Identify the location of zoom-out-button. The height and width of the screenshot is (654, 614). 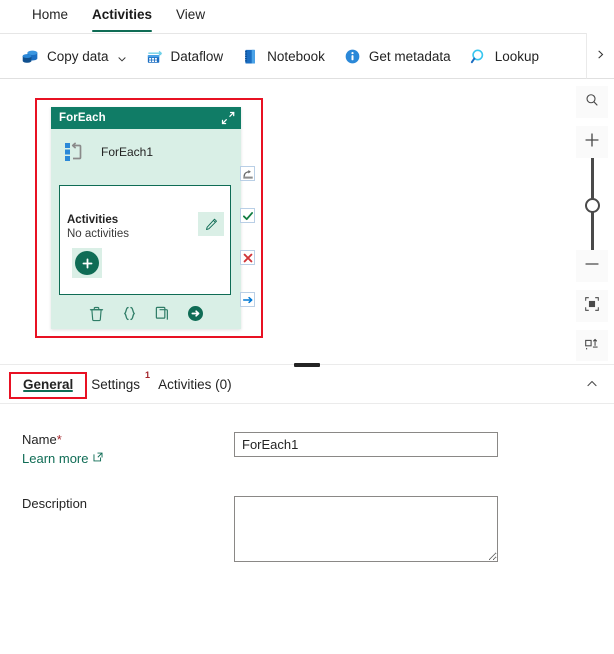
(592, 266).